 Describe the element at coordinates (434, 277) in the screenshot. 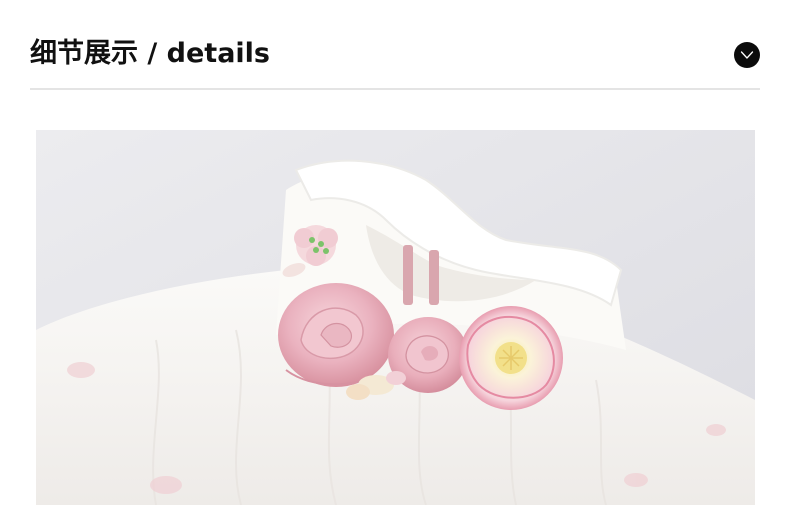

I see `back-closure-right` at that location.